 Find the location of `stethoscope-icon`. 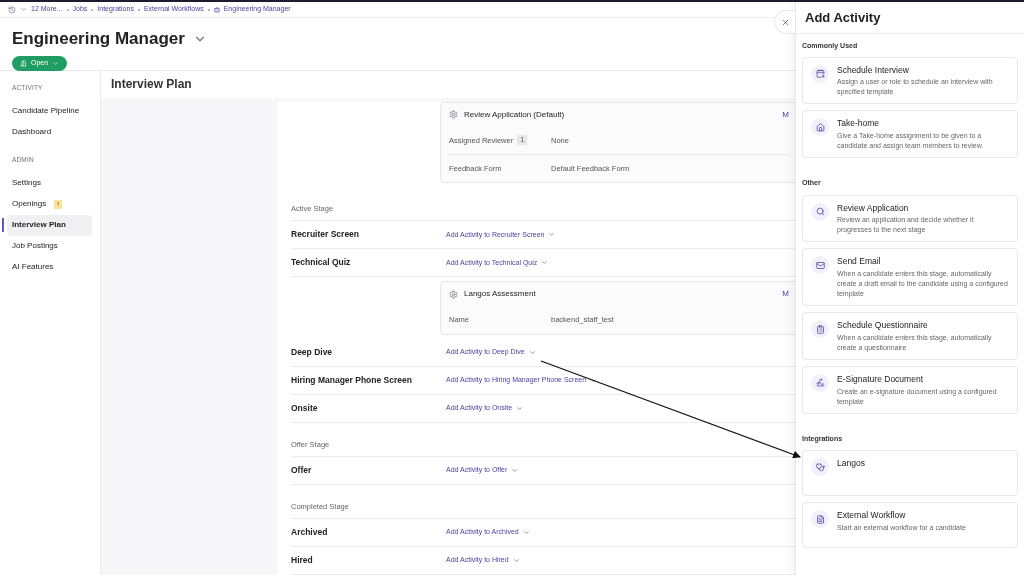

stethoscope-icon is located at coordinates (820, 467).